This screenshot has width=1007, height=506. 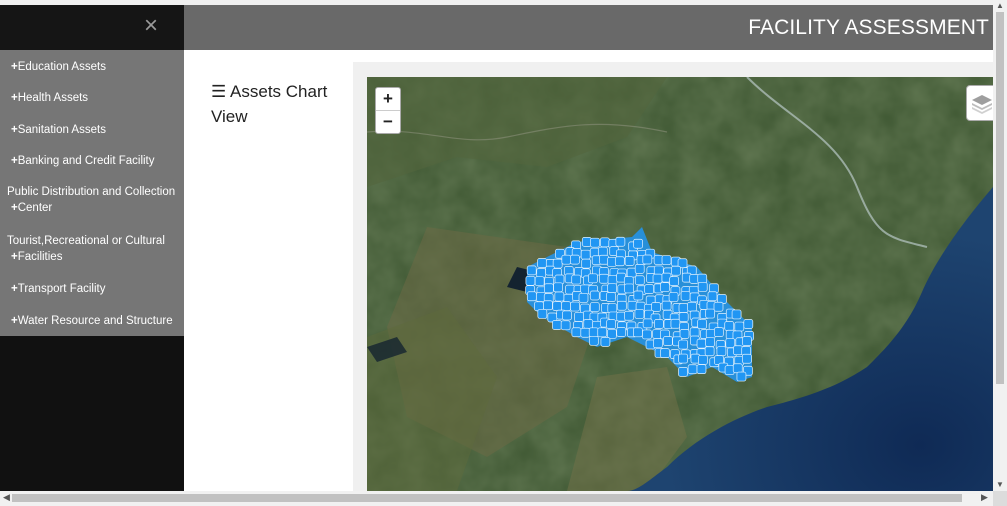 I want to click on zoom-in-button: +, so click(x=388, y=99).